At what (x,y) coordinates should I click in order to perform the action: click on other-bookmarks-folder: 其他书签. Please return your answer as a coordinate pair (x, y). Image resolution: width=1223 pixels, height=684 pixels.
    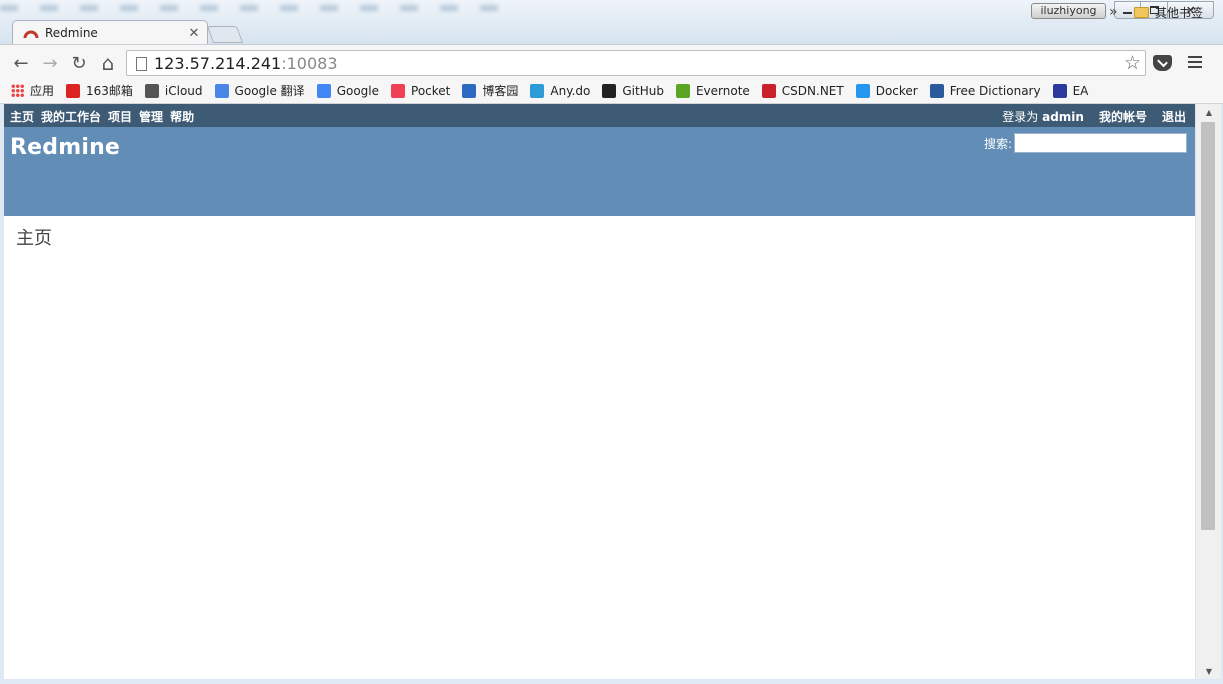
    Looking at the image, I should click on (1168, 12).